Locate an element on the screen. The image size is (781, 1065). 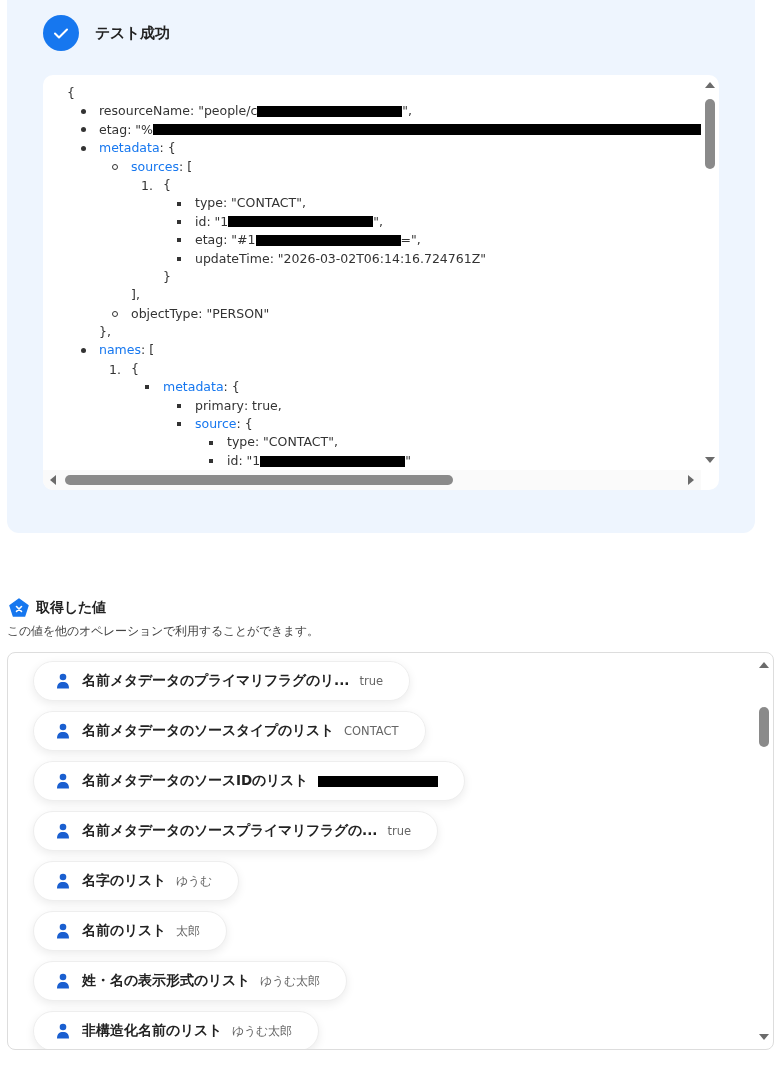
code-text: ], is located at coordinates (135, 295).